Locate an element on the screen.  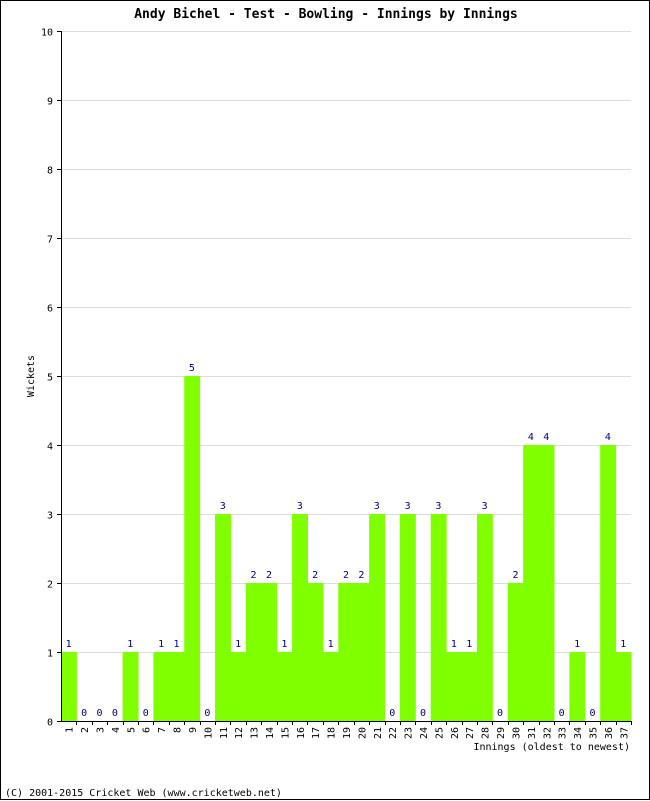
x-tick-label: 15 is located at coordinates (285, 733).